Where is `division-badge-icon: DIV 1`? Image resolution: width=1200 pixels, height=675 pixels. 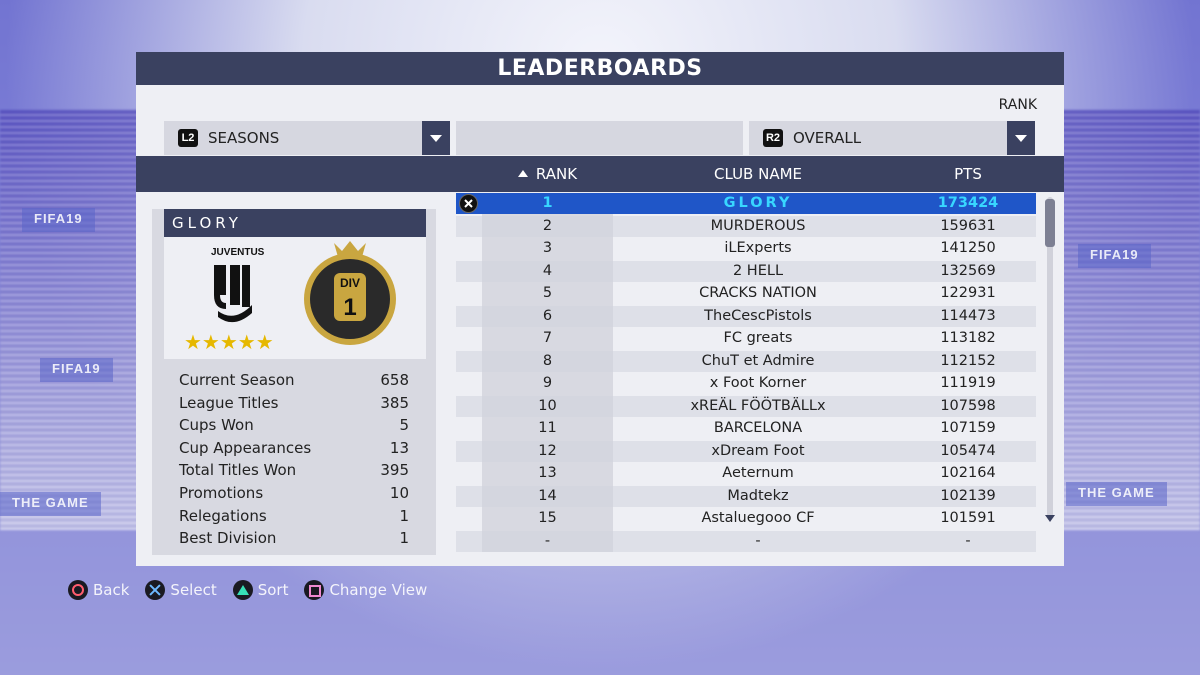 division-badge-icon: DIV 1 is located at coordinates (350, 293).